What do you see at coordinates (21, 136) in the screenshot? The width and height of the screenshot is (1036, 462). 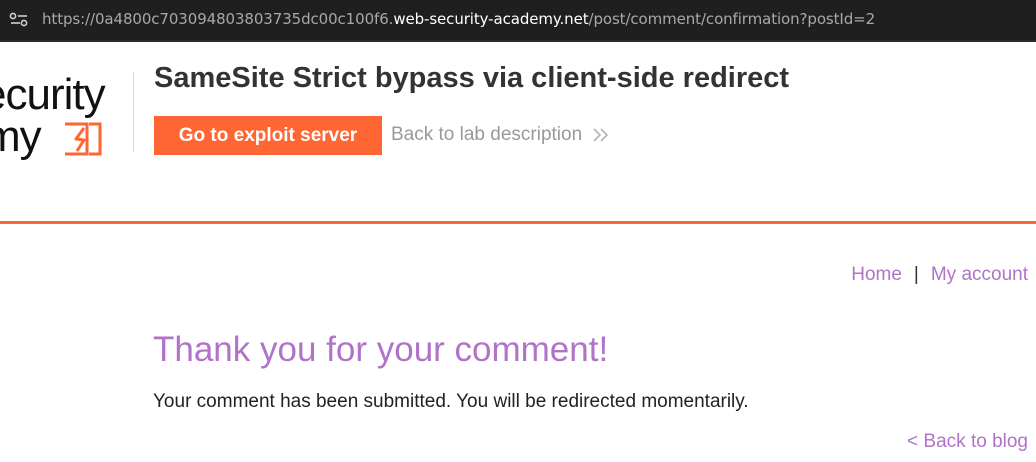 I see `logo-text-line2: my` at bounding box center [21, 136].